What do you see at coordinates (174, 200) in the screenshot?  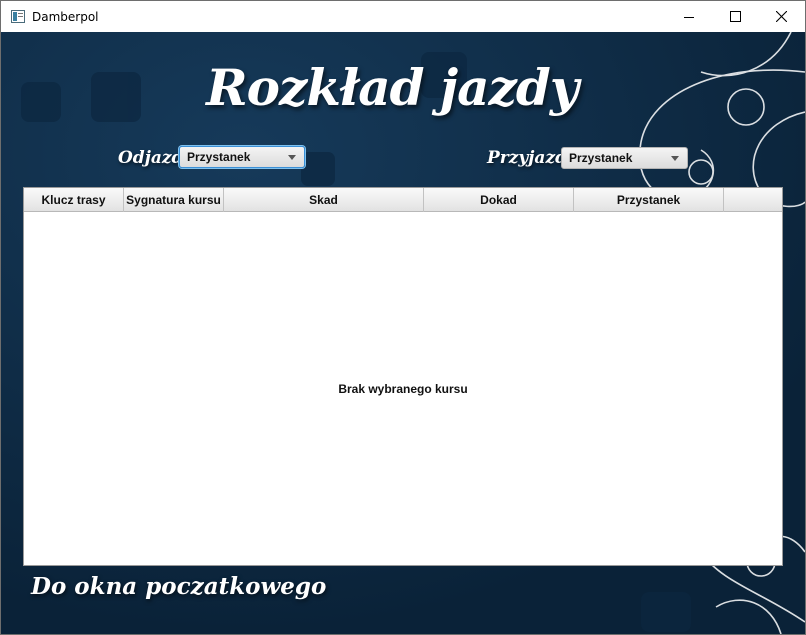 I see `column-header-course-signature: Sygnatura kursu` at bounding box center [174, 200].